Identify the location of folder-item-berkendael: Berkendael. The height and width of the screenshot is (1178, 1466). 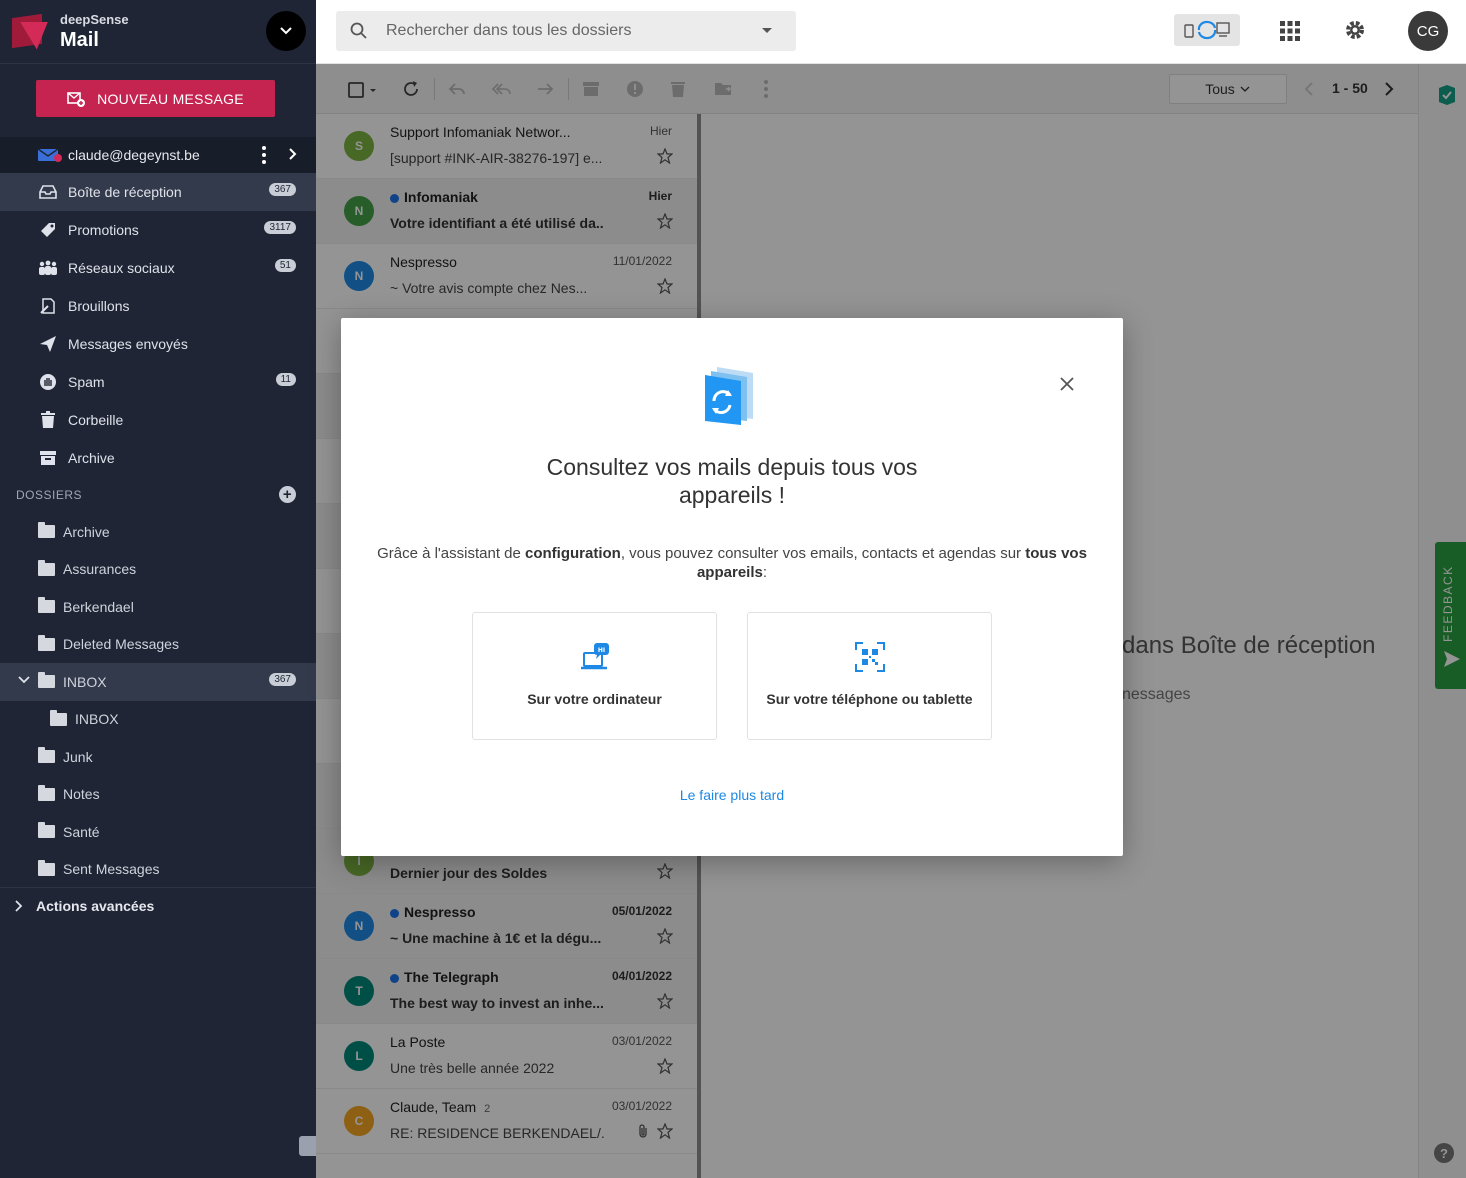
(158, 607).